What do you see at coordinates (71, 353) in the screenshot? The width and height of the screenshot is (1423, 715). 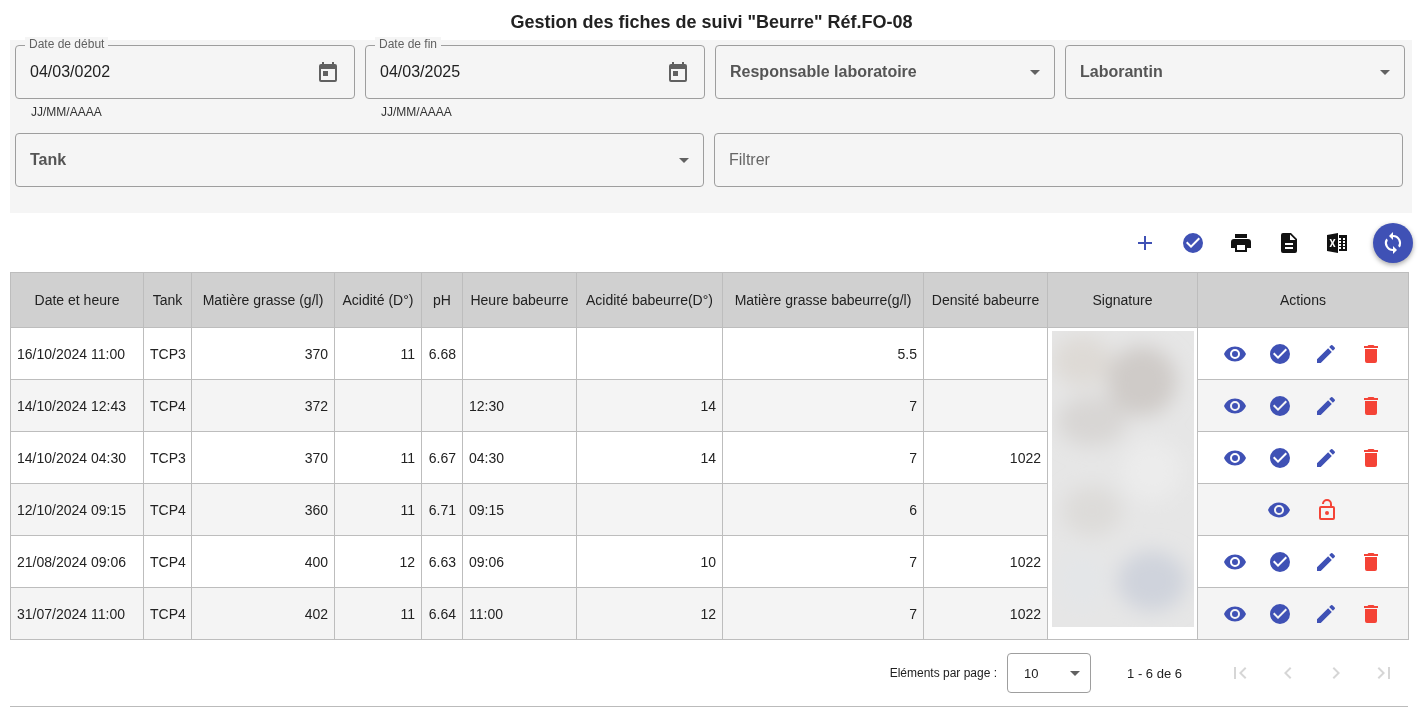 I see `table-cell: 16/10/2024 11:00` at bounding box center [71, 353].